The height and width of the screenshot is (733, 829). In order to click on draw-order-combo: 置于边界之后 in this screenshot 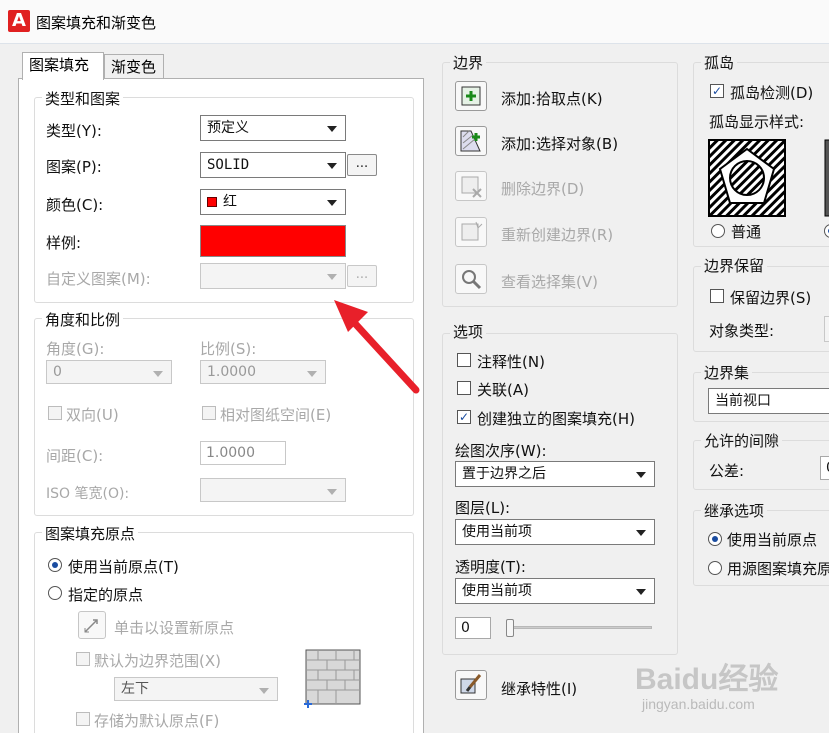, I will do `click(555, 474)`.